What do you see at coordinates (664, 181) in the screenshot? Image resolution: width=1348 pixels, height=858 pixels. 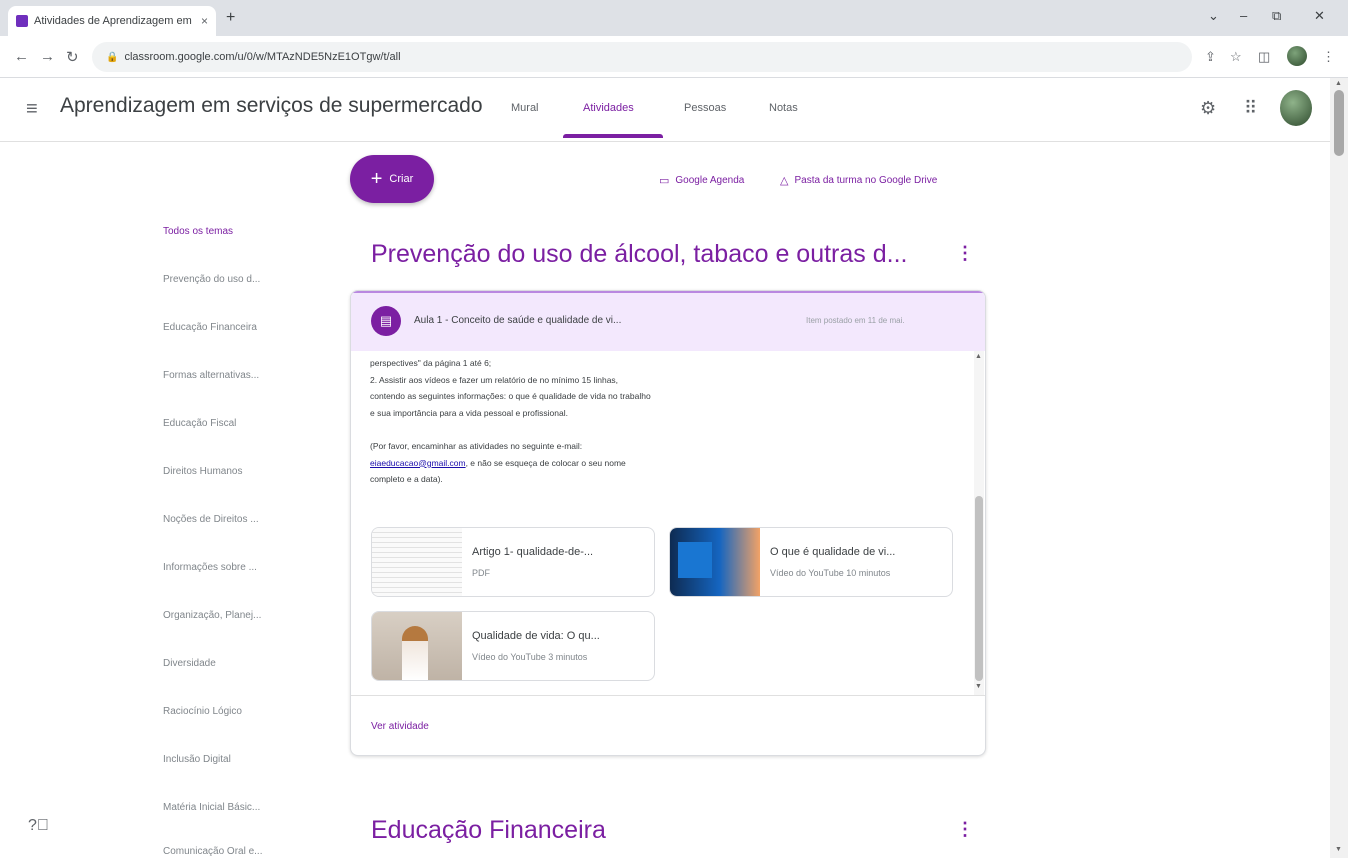 I see `calendar-icon: ▭` at bounding box center [664, 181].